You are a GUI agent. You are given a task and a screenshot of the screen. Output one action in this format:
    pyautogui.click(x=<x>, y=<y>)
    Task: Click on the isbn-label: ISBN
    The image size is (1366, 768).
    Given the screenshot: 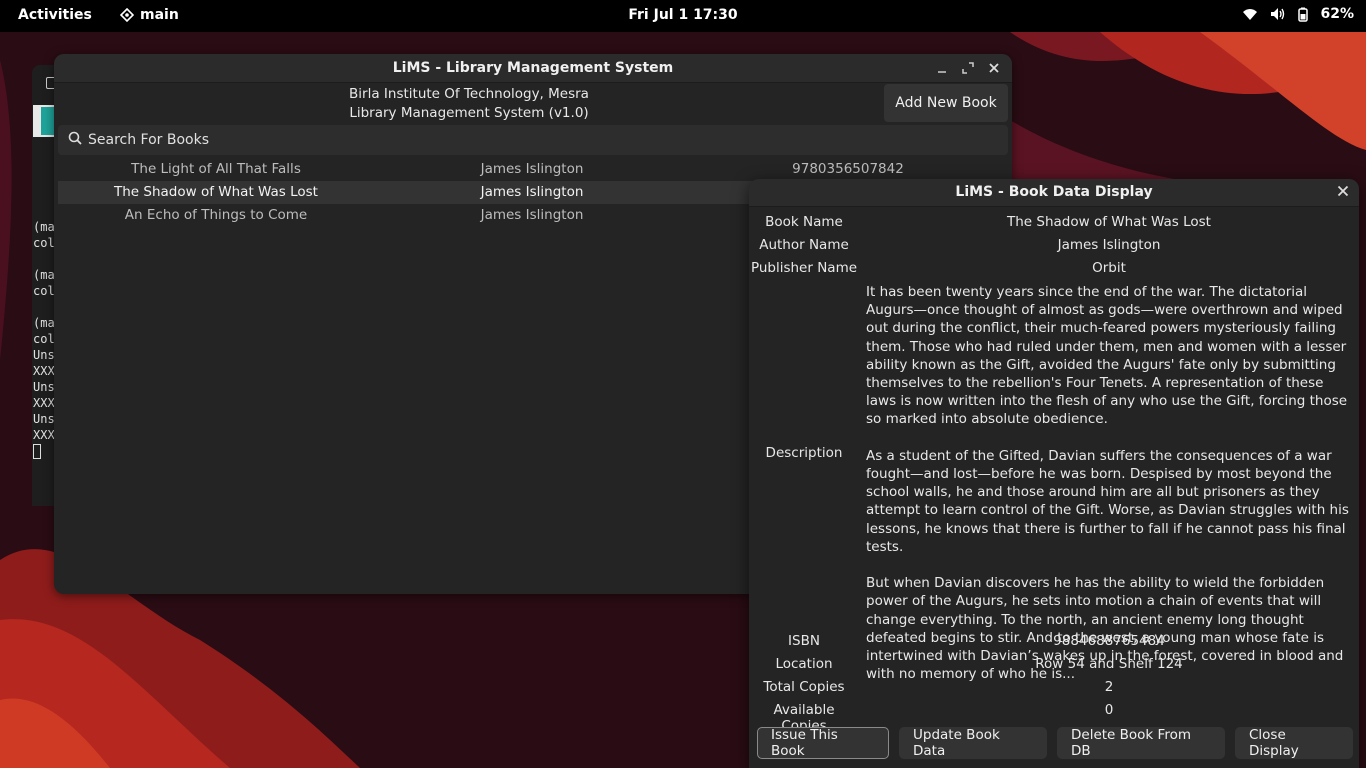 What is the action you would take?
    pyautogui.click(x=804, y=641)
    